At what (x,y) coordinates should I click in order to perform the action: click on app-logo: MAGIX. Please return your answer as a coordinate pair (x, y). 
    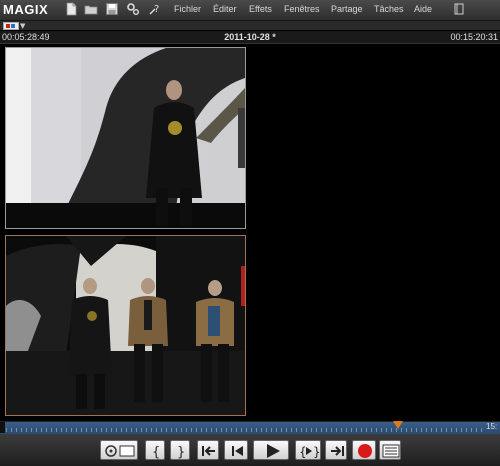
    Looking at the image, I should click on (26, 9).